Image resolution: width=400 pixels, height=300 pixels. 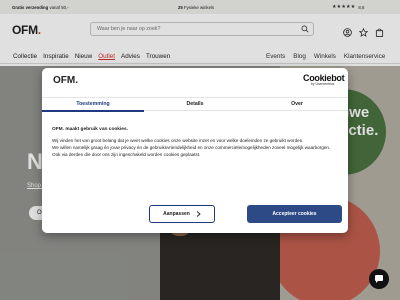 I want to click on chevron-right-icon, so click(x=198, y=214).